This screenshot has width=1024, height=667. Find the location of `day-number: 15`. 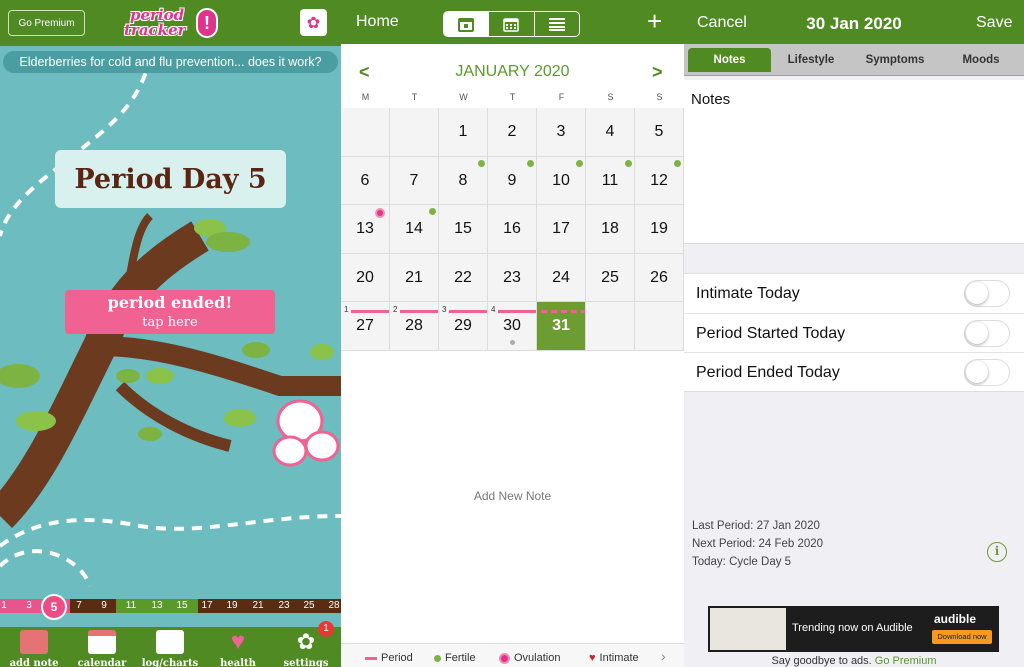

day-number: 15 is located at coordinates (463, 229).